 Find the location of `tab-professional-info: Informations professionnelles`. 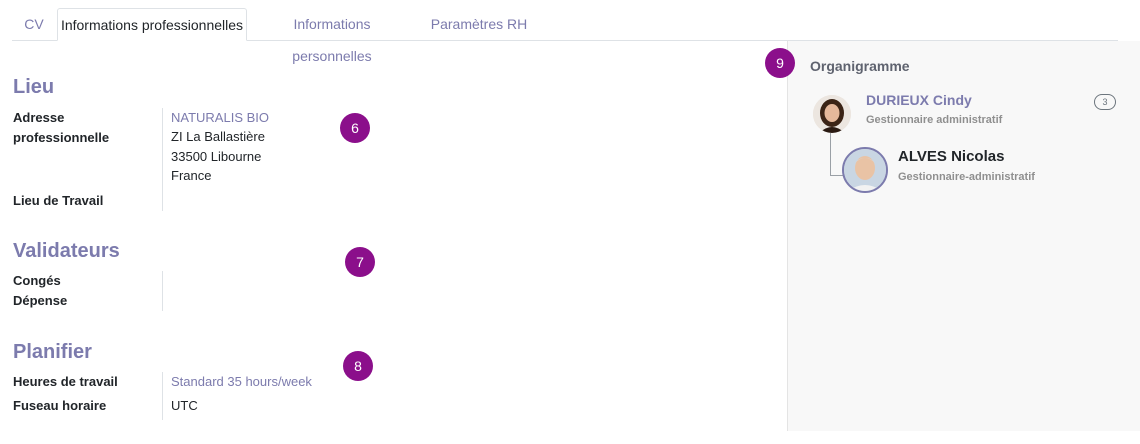

tab-professional-info: Informations professionnelles is located at coordinates (152, 24).